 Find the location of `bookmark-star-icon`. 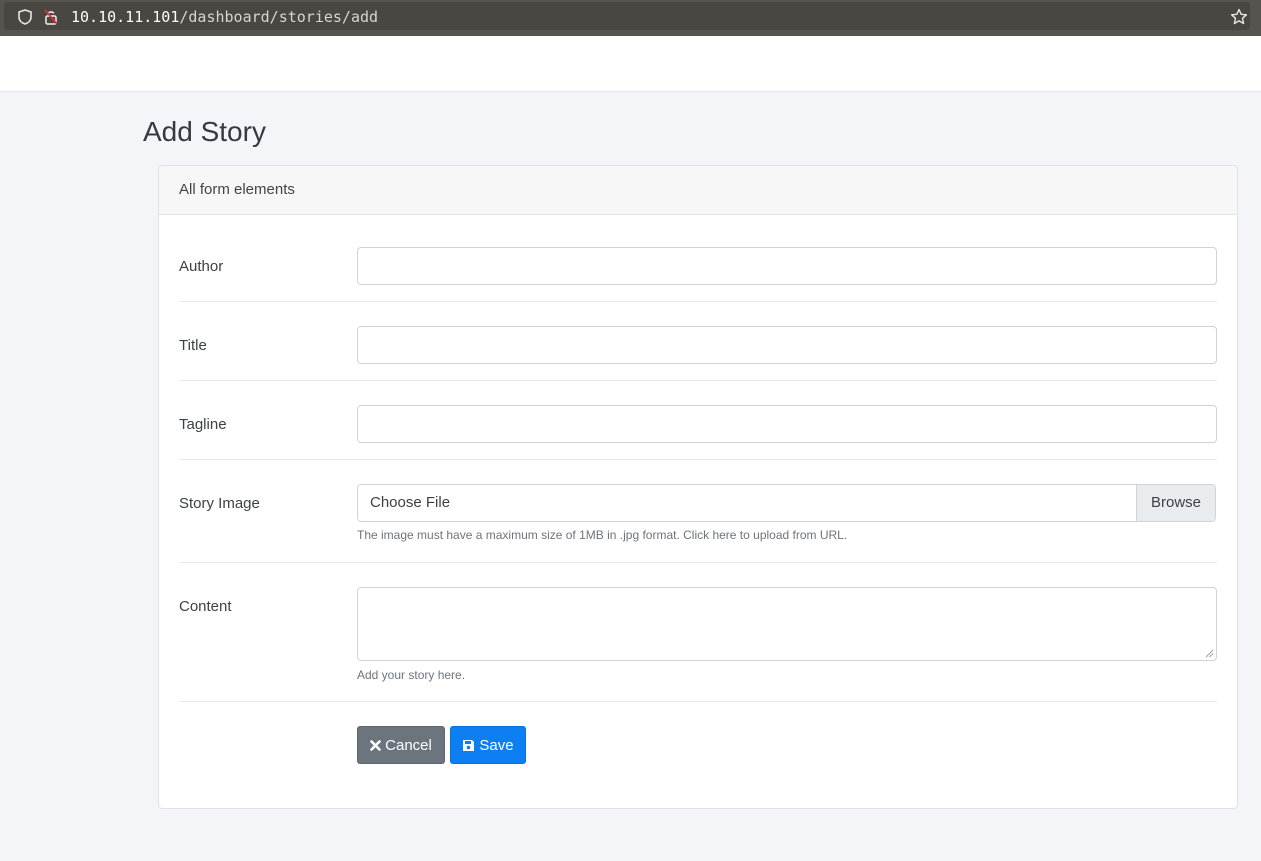

bookmark-star-icon is located at coordinates (1239, 17).